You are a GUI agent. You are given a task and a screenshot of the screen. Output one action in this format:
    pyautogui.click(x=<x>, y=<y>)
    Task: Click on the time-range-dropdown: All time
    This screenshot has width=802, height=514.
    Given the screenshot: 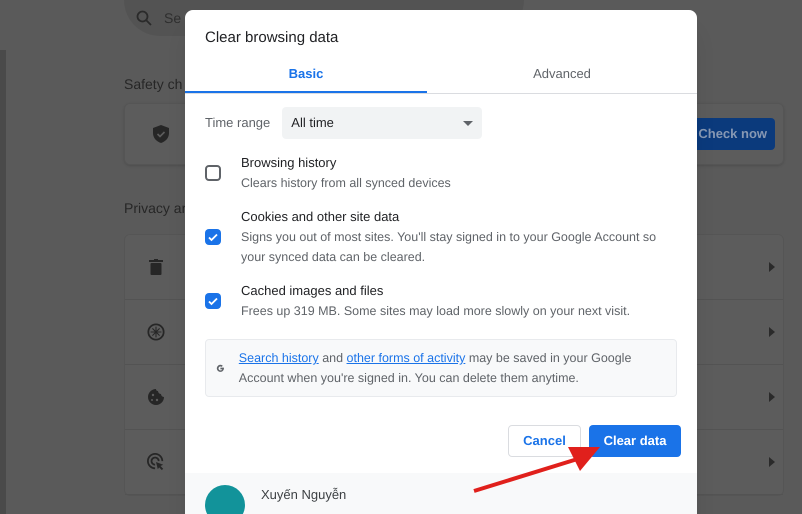 What is the action you would take?
    pyautogui.click(x=382, y=123)
    